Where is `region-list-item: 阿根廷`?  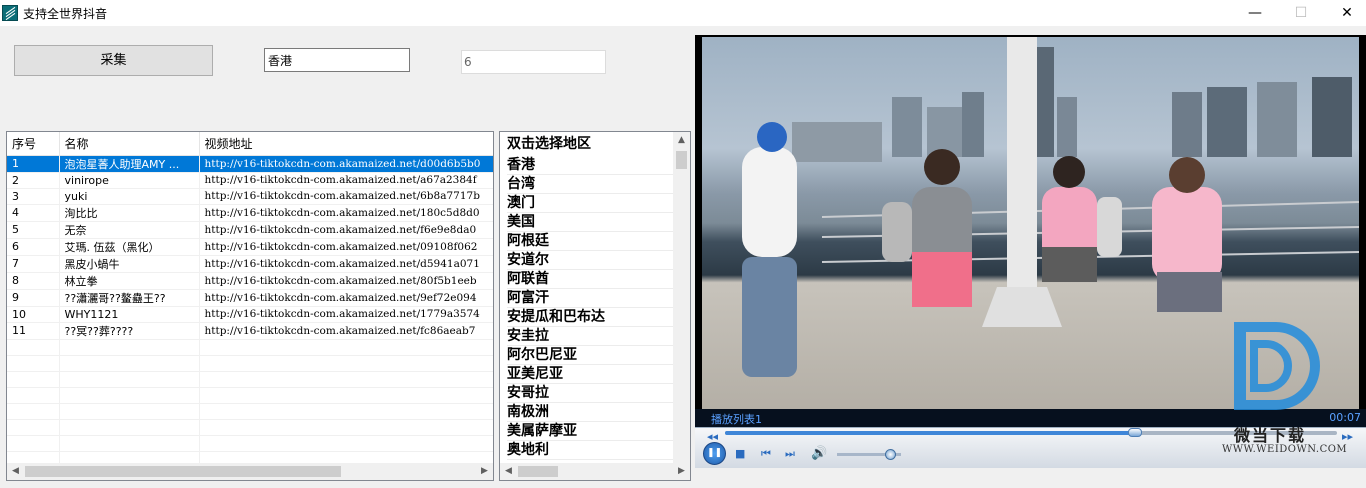 region-list-item: 阿根廷 is located at coordinates (590, 241).